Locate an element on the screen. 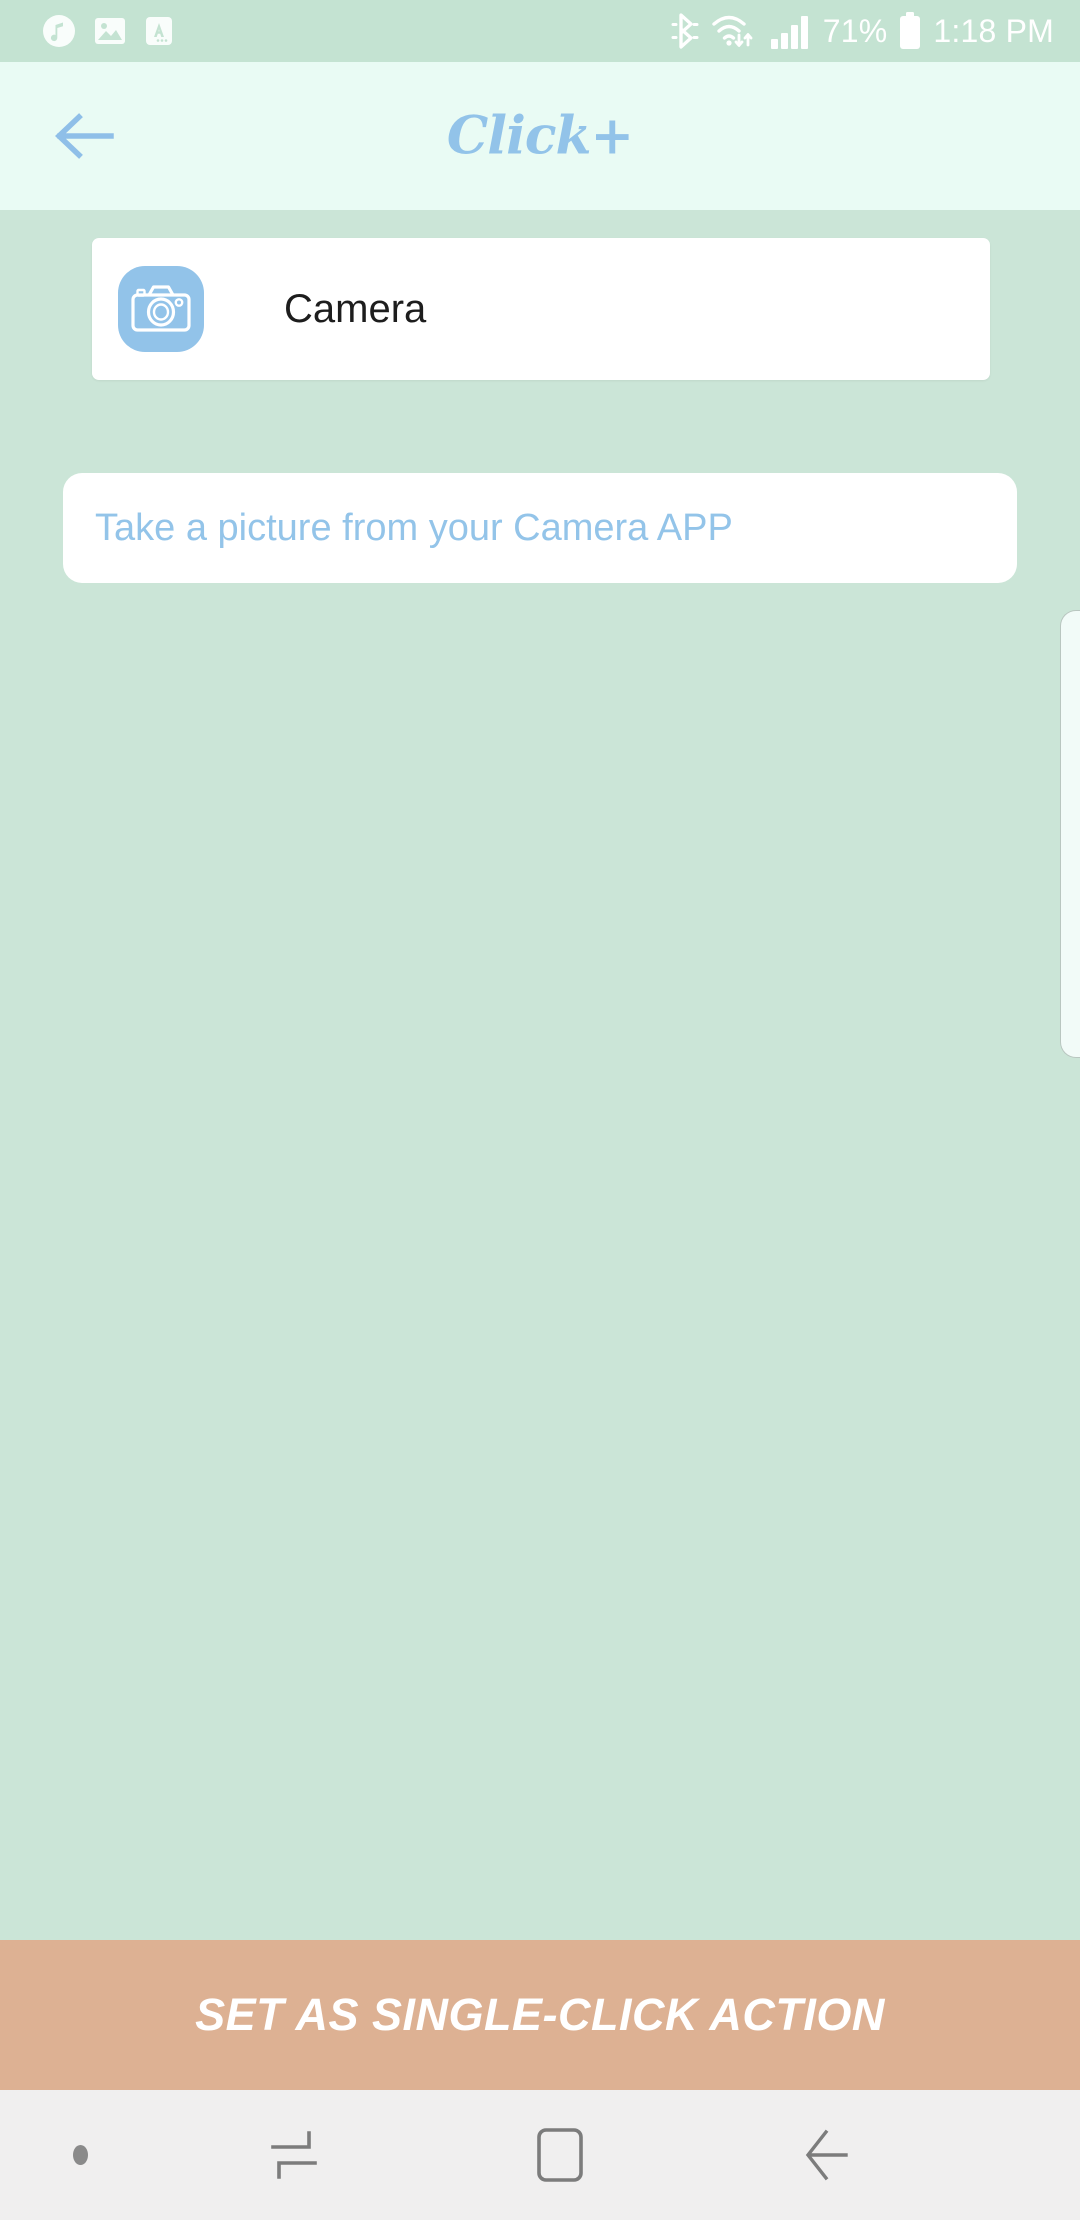  battery-icon is located at coordinates (910, 30).